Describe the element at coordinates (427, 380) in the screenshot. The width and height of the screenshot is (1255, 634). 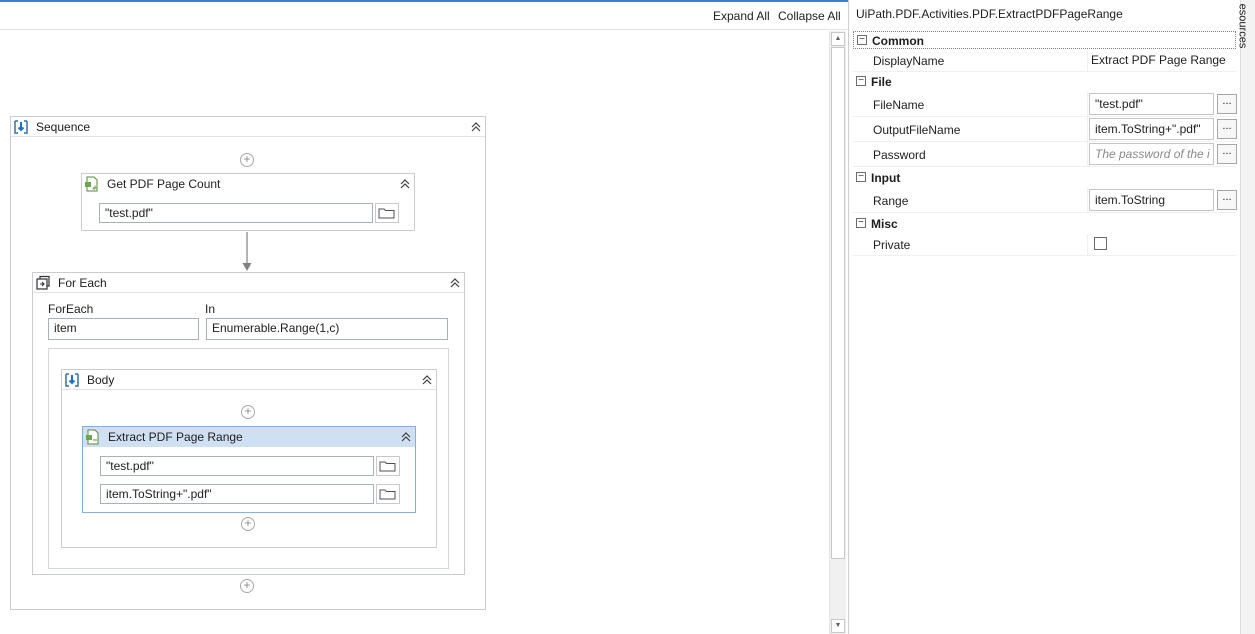
I see `collapse-body-icon` at that location.